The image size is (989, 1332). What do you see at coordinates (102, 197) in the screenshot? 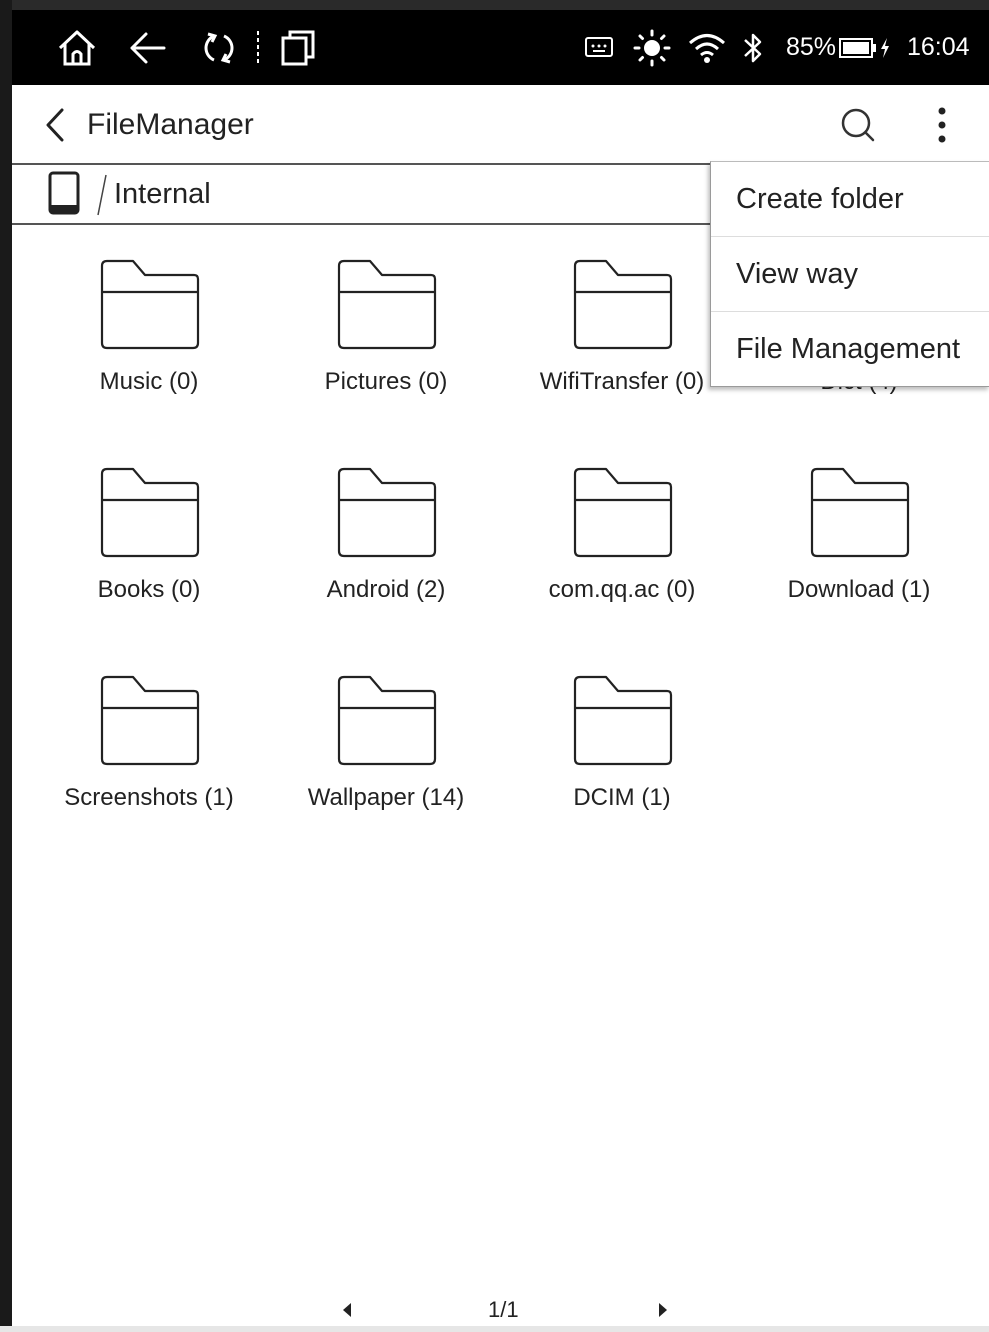
I see `path-separator` at bounding box center [102, 197].